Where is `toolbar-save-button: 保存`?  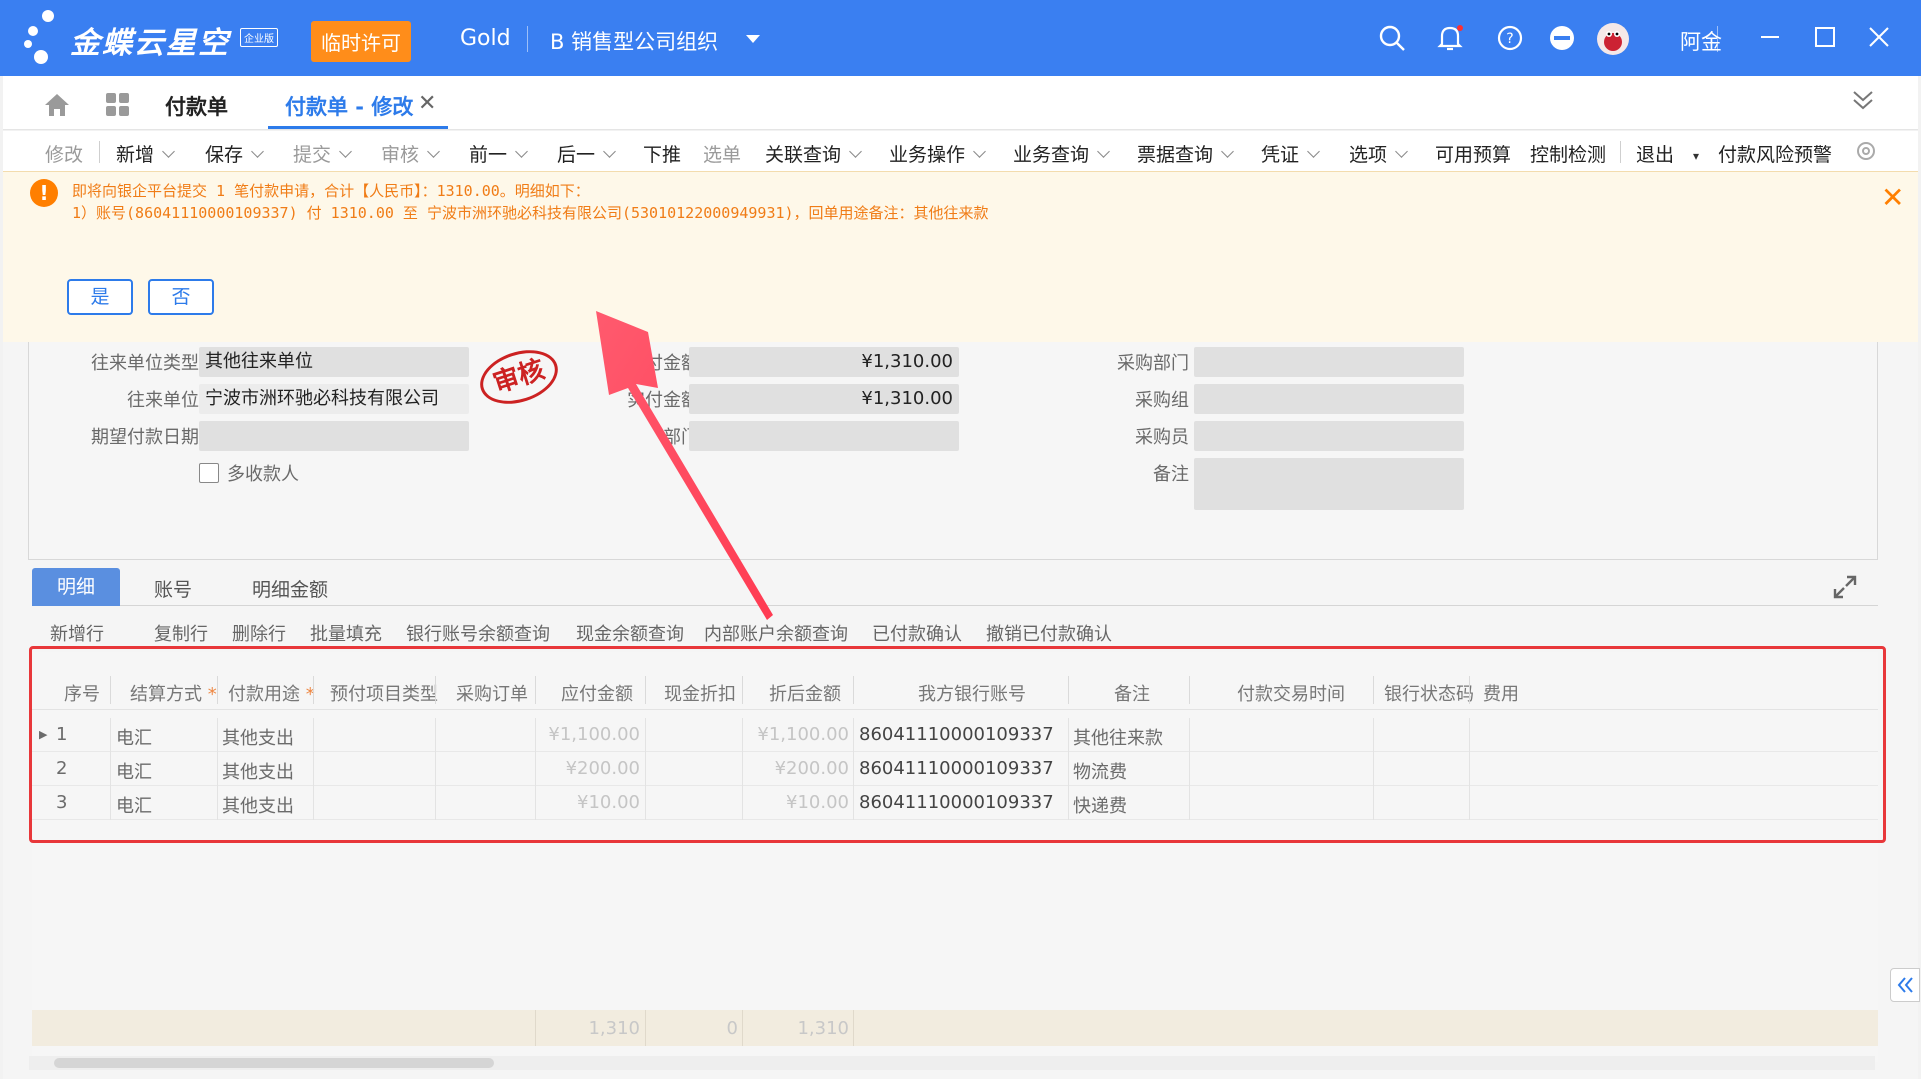 toolbar-save-button: 保存 is located at coordinates (234, 153).